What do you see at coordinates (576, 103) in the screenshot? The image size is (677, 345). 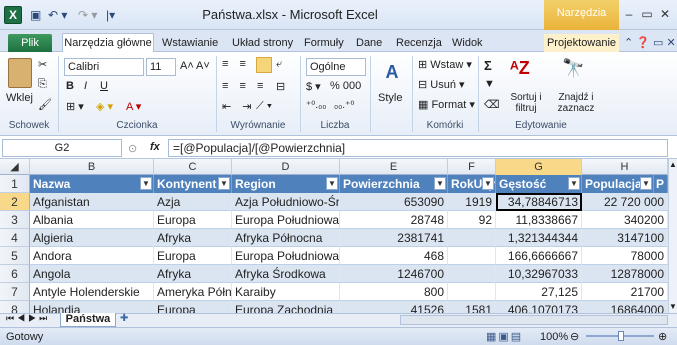 I see `find-select-button: Znajdź i zaznacz` at bounding box center [576, 103].